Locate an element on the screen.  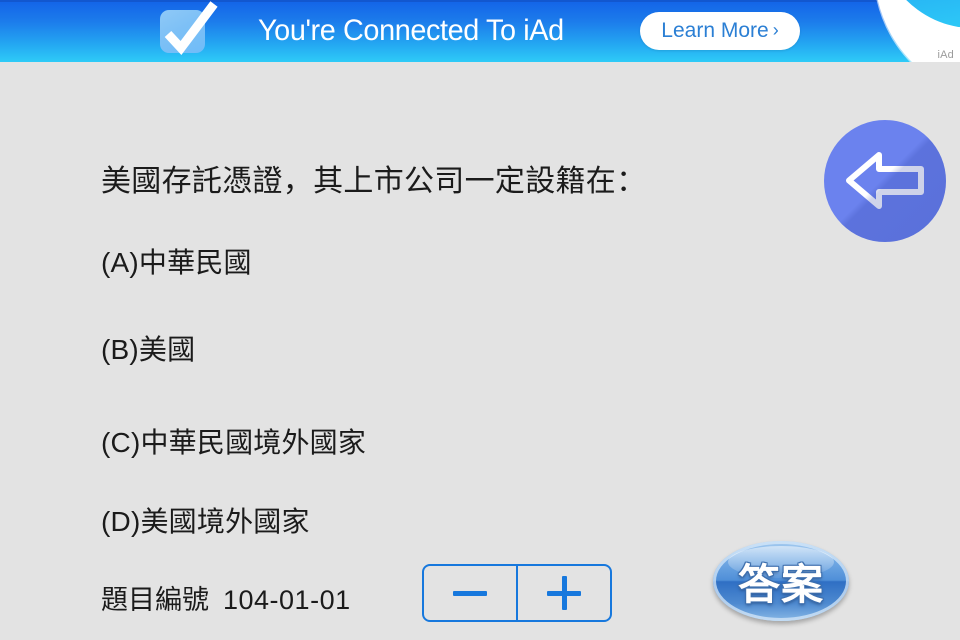
option-d: (D)美國境外國家 is located at coordinates (205, 520).